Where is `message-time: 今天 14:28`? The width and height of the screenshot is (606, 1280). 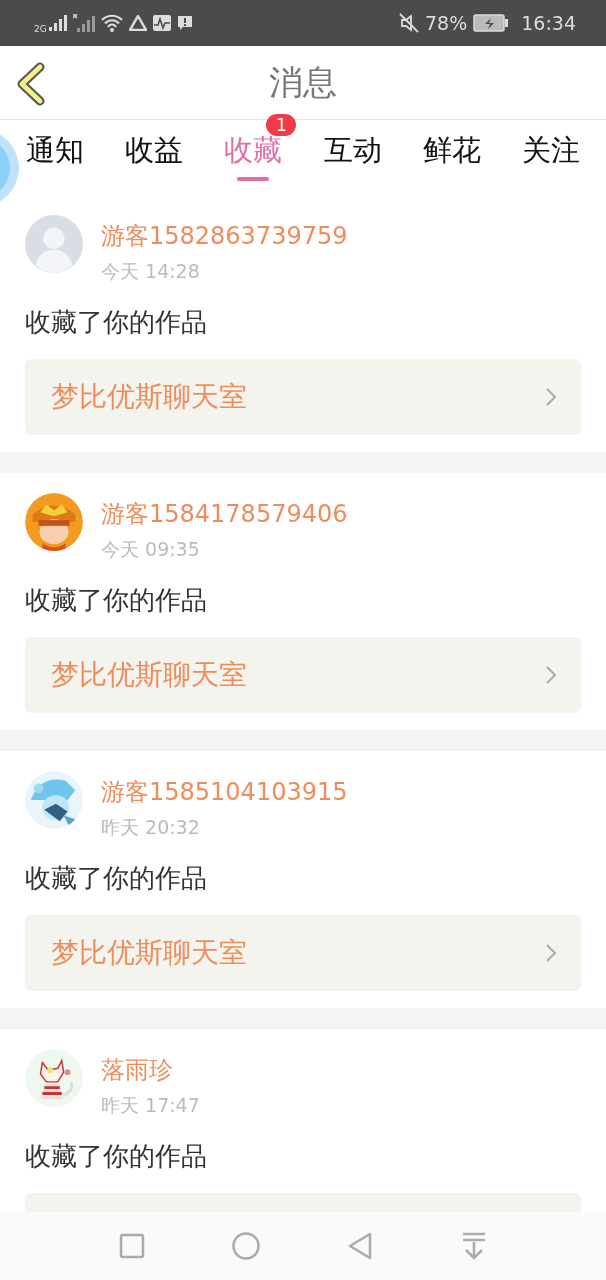
message-time: 今天 14:28 is located at coordinates (150, 271).